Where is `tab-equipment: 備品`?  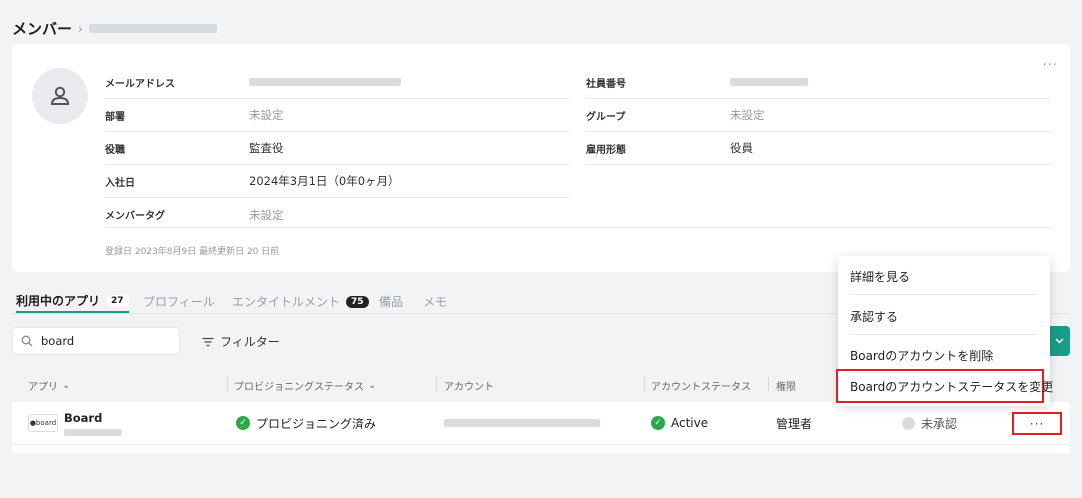 tab-equipment: 備品 is located at coordinates (391, 301).